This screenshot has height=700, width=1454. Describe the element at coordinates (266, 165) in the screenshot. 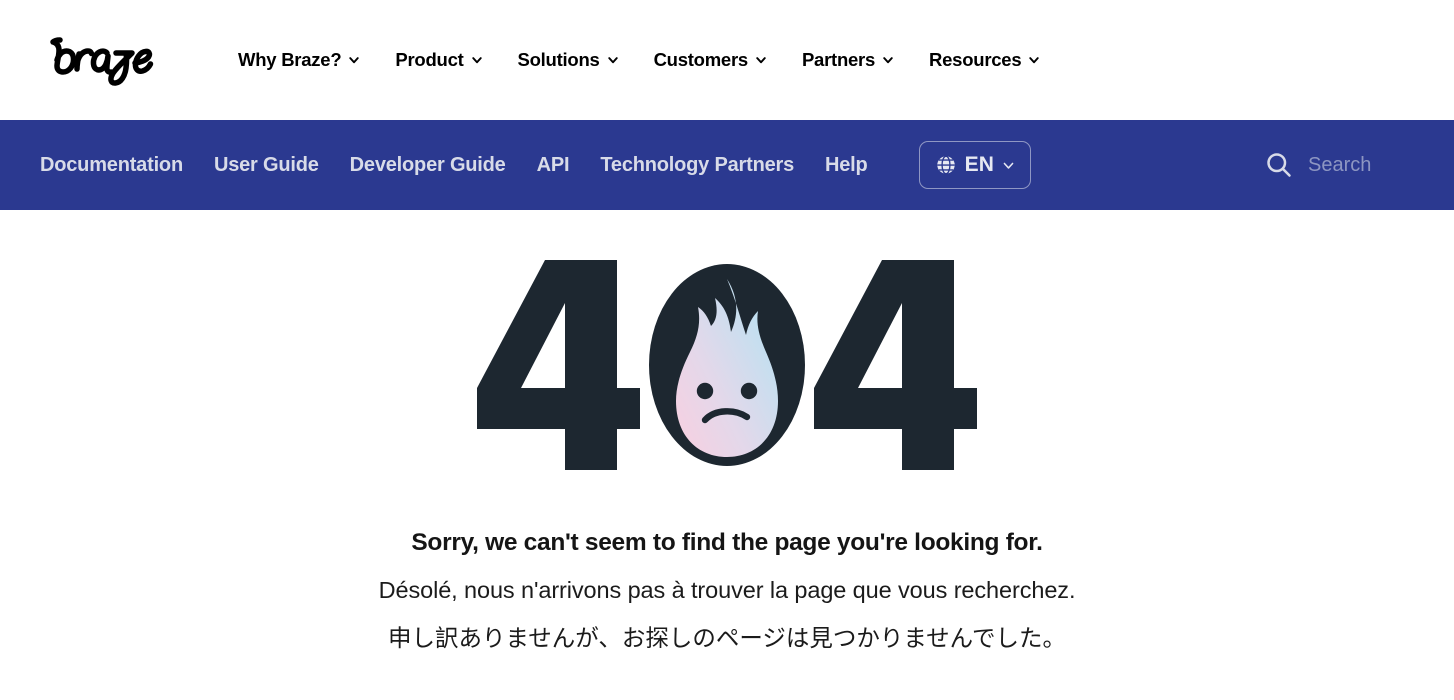

I see `docs-nav-item-user-guide: User Guide` at that location.